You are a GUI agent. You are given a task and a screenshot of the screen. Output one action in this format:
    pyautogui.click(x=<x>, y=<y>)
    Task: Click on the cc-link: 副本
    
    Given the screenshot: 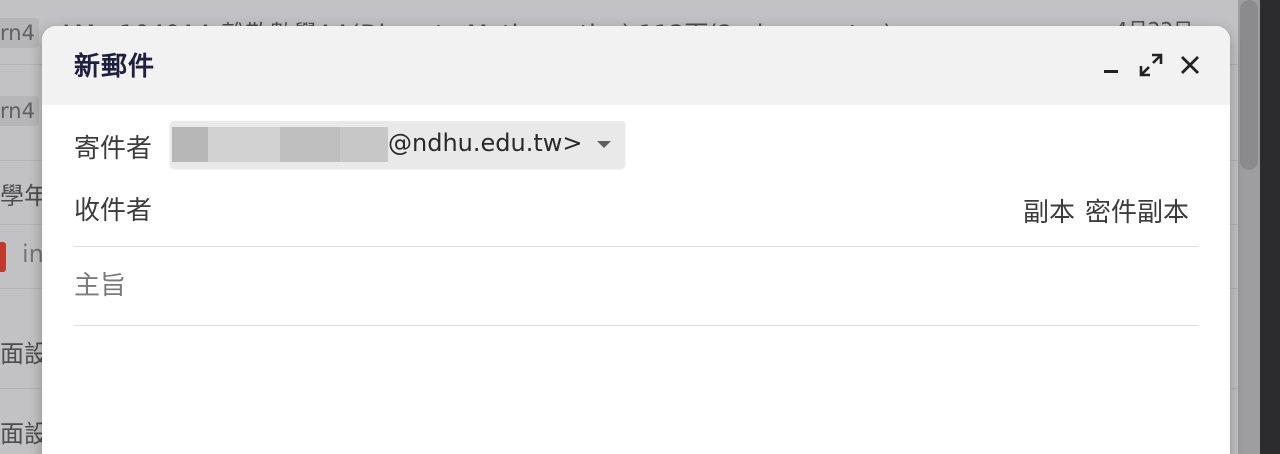 What is the action you would take?
    pyautogui.click(x=1049, y=213)
    